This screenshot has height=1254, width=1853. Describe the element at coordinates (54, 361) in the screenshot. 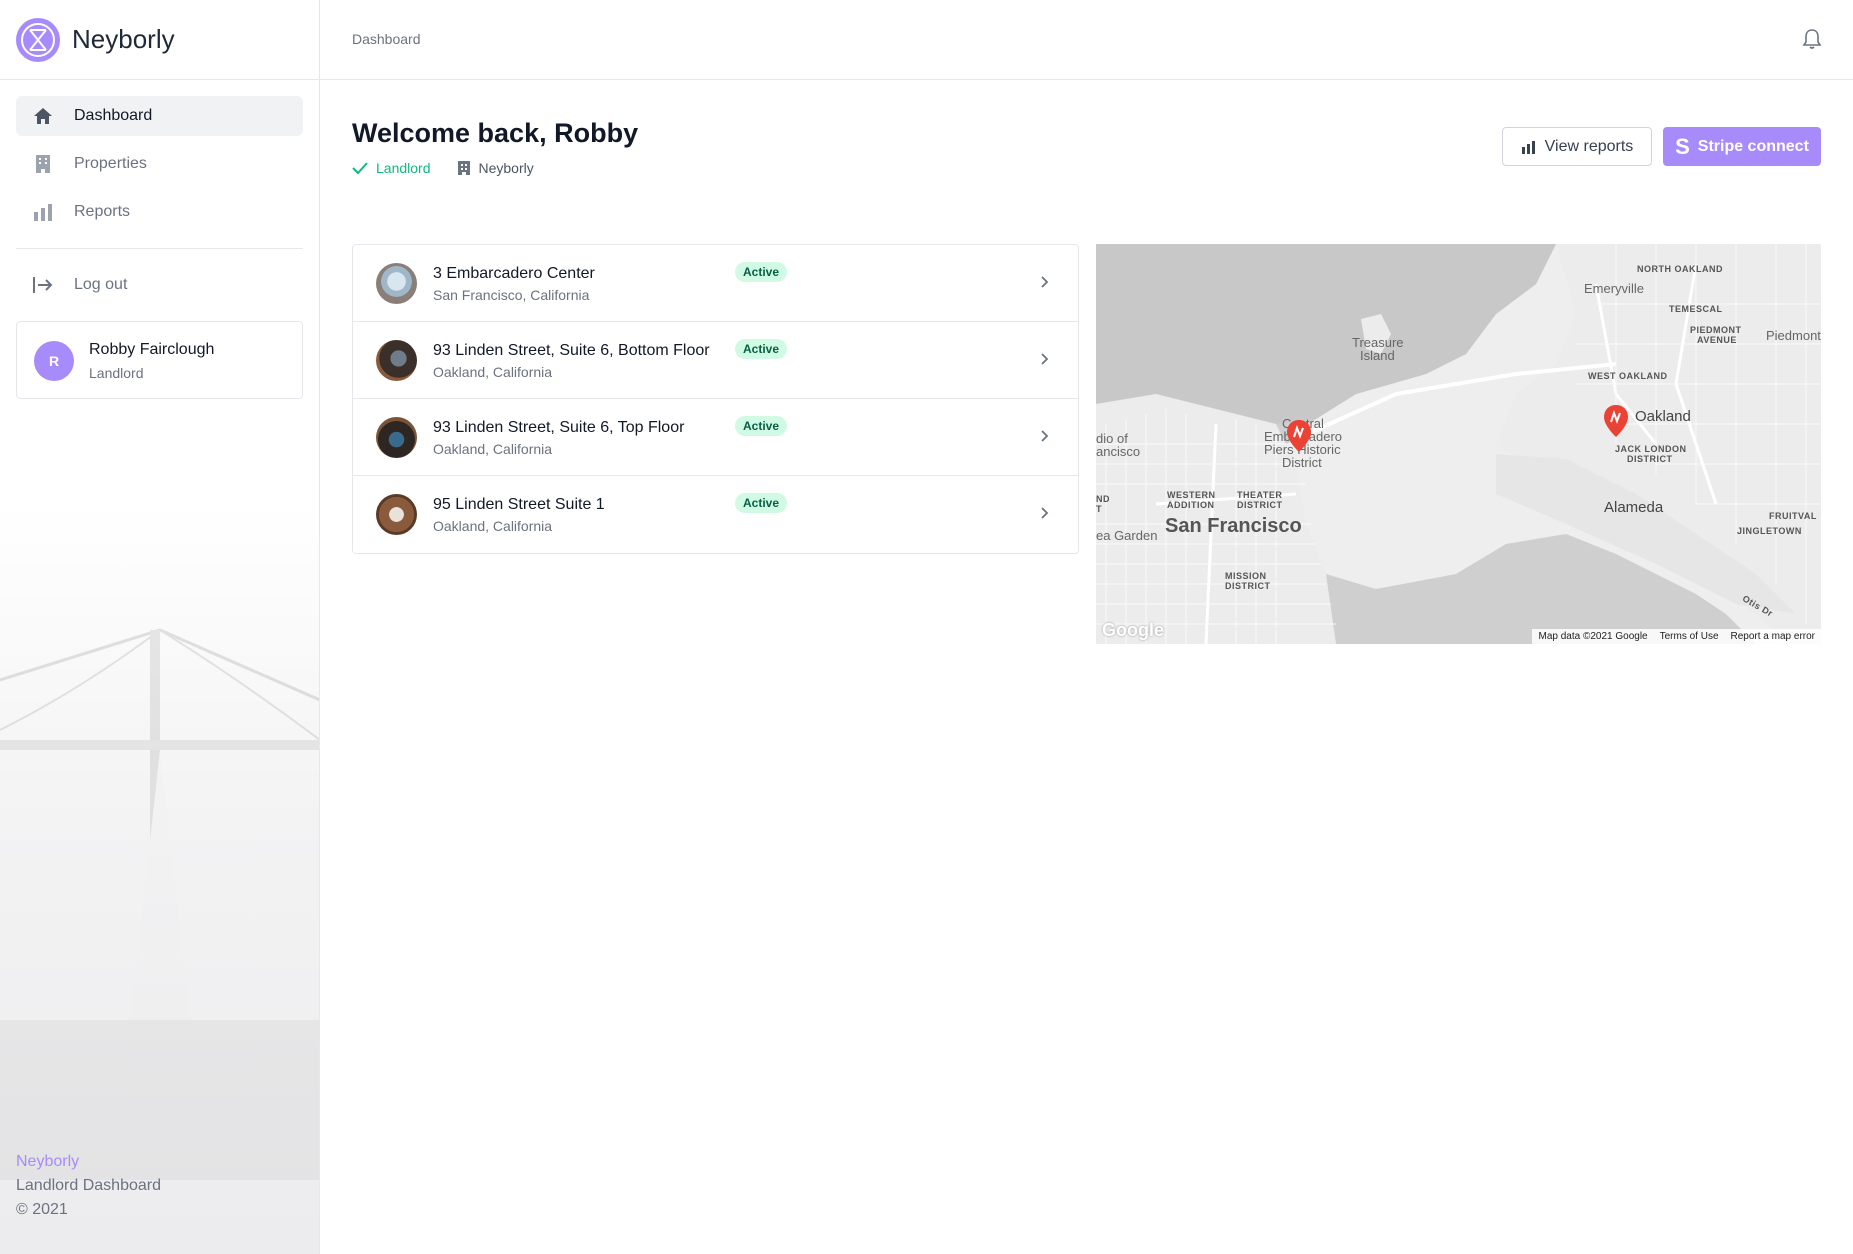

I see `avatar: R` at that location.